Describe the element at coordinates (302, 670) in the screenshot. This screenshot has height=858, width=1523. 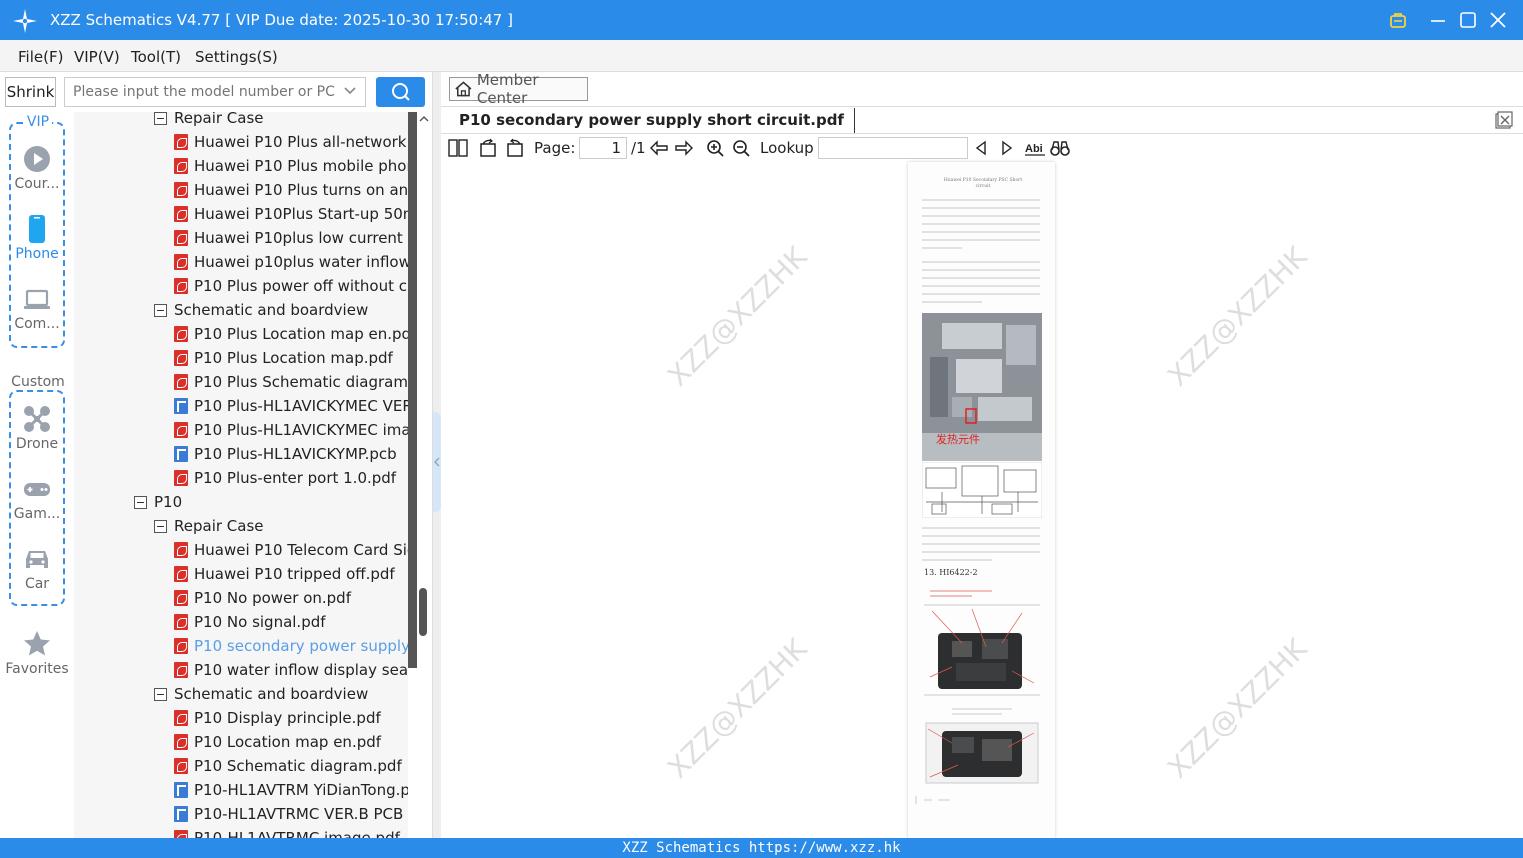
I see `tree-file: P10 water inflow display seat is` at that location.